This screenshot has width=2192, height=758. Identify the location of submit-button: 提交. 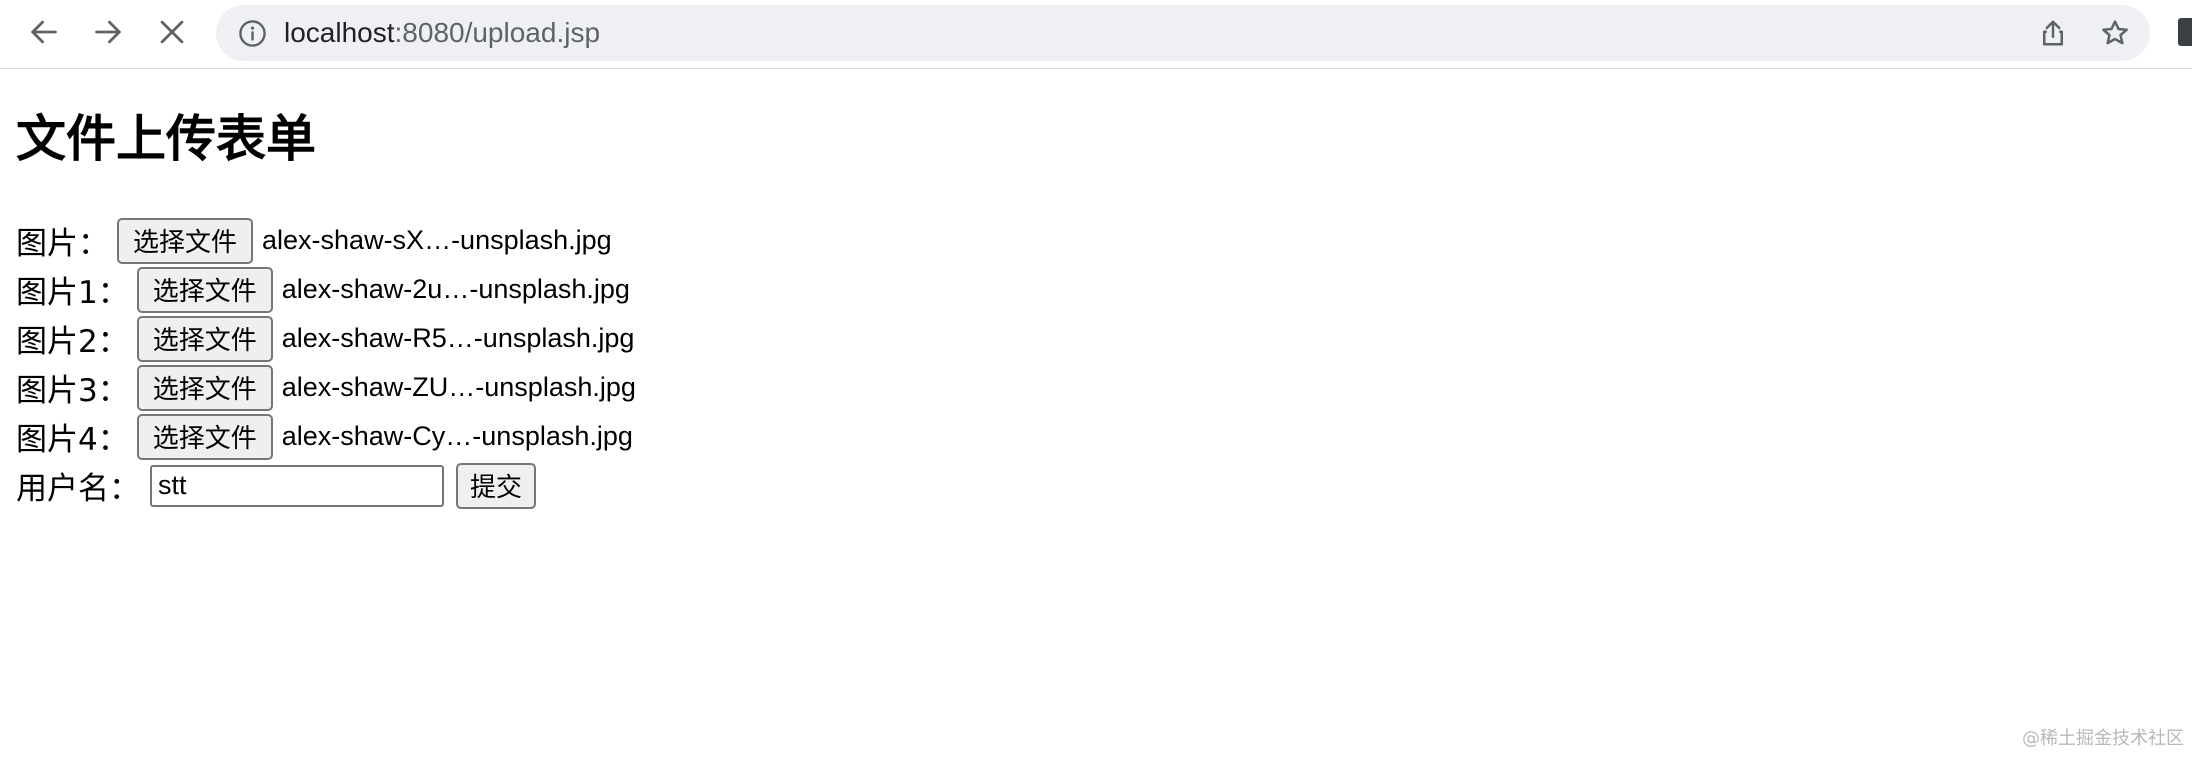
(496, 485).